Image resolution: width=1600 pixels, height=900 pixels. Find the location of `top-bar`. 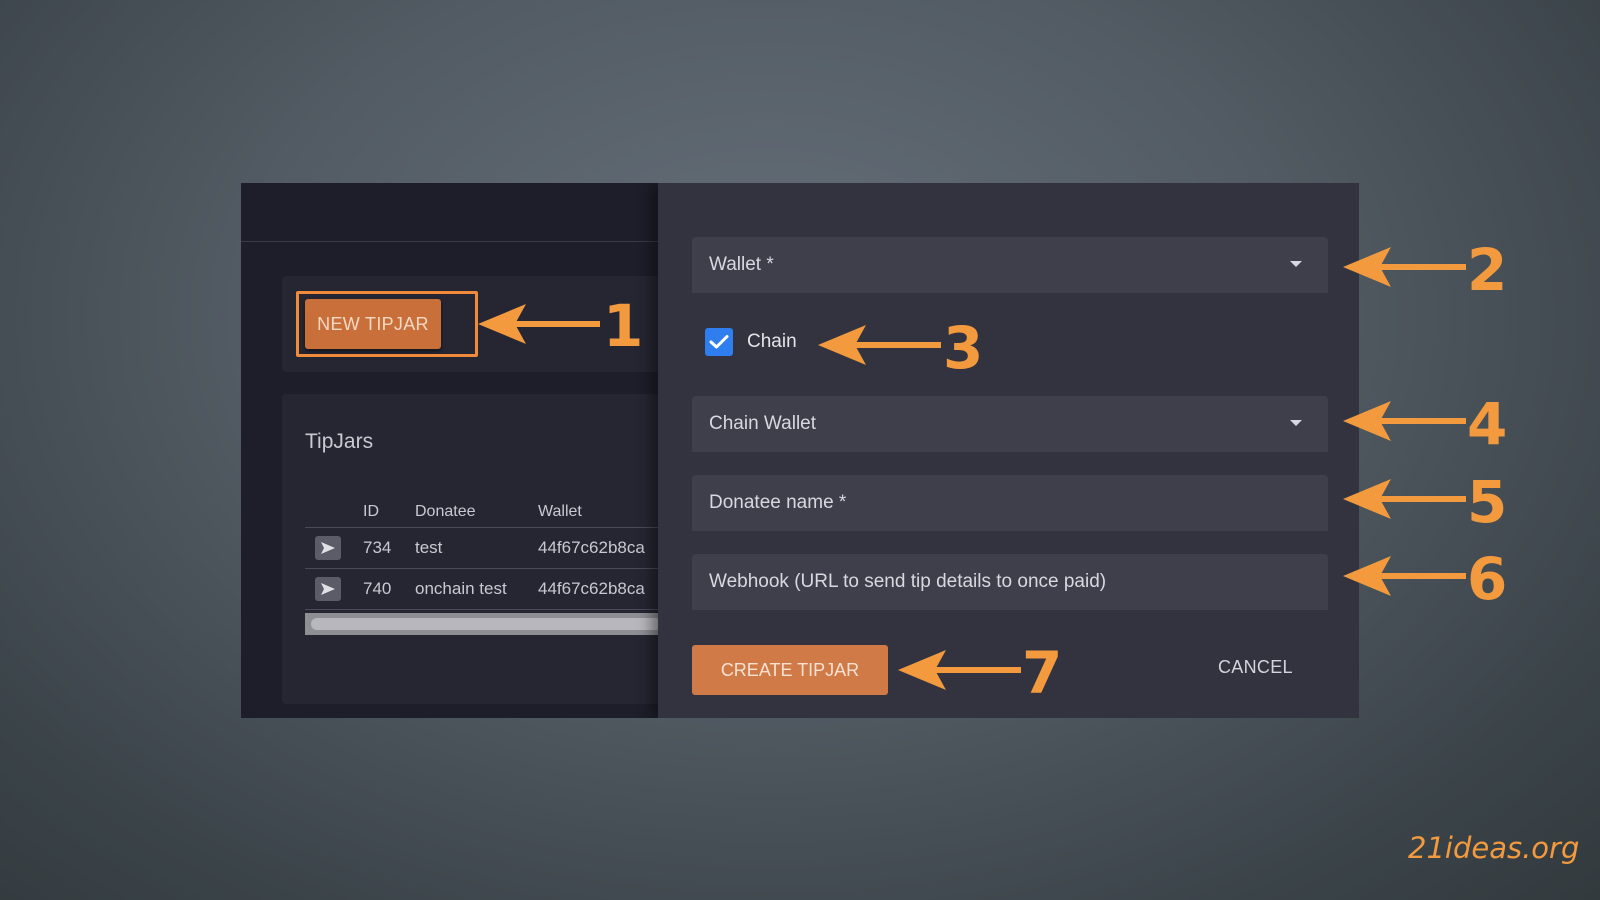

top-bar is located at coordinates (449, 212).